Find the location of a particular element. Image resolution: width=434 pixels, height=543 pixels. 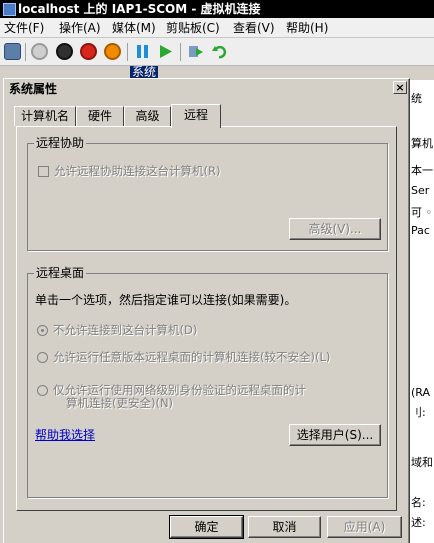

allow-remote-assistance-checkbox is located at coordinates (43, 171).